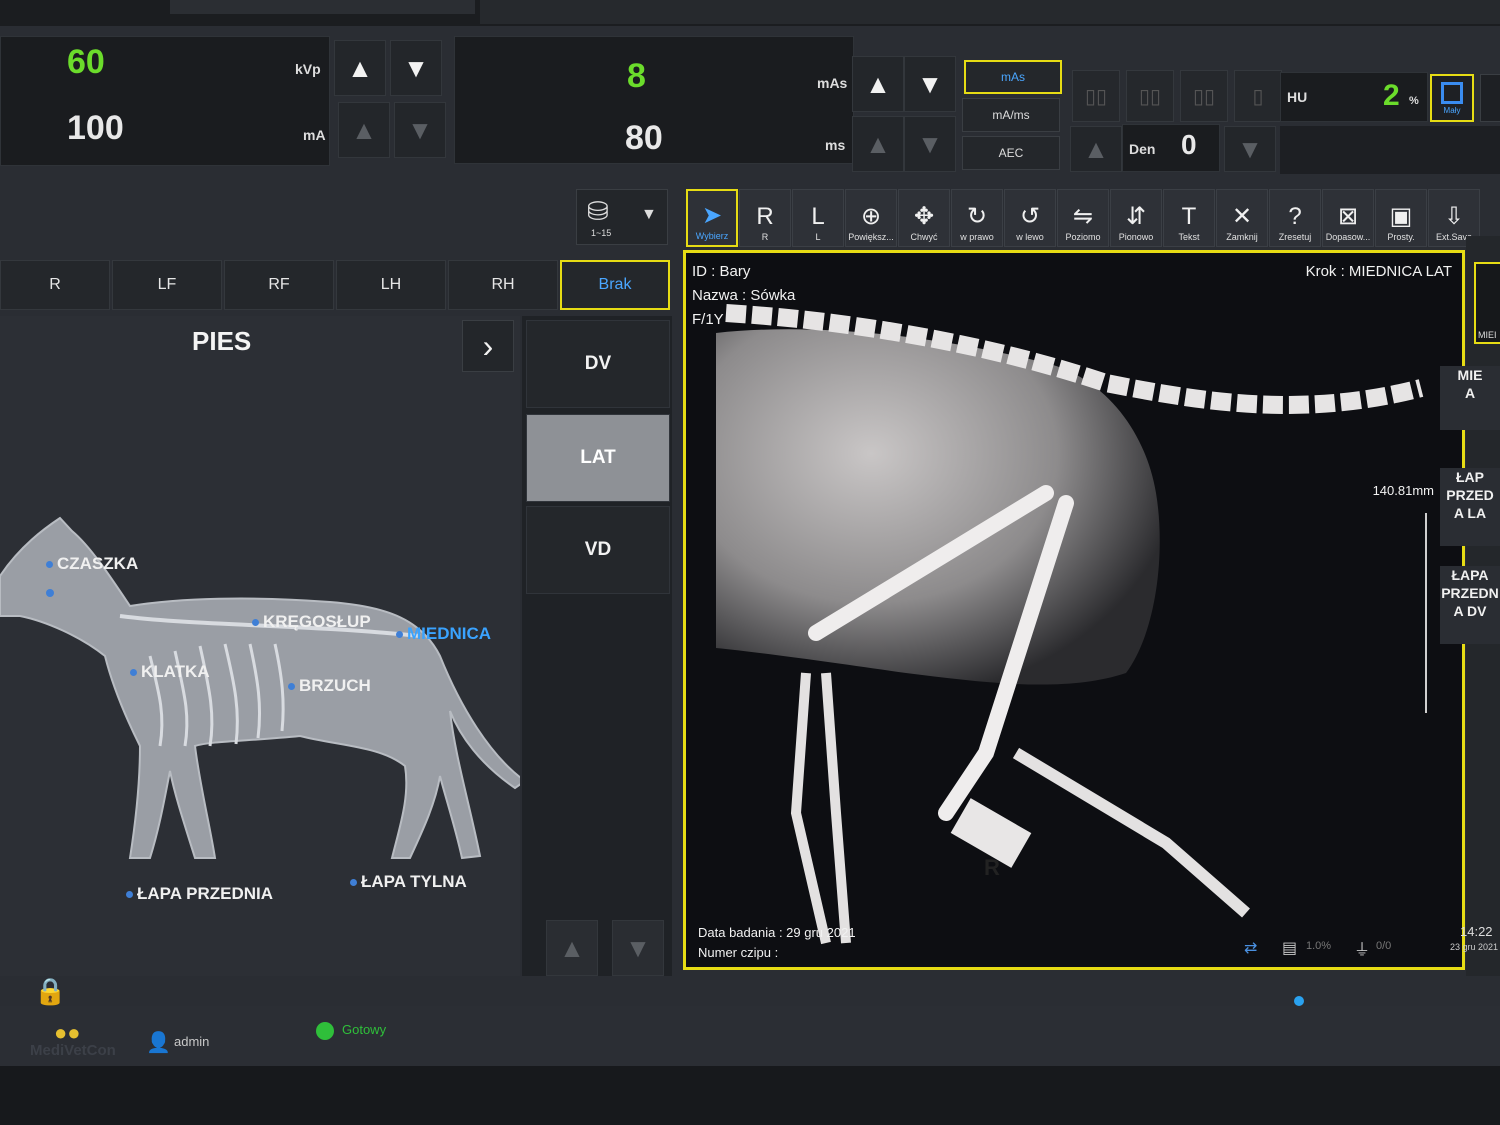 This screenshot has height=1125, width=1500. What do you see at coordinates (86, 62) in the screenshot?
I see `kvp-value: 60` at bounding box center [86, 62].